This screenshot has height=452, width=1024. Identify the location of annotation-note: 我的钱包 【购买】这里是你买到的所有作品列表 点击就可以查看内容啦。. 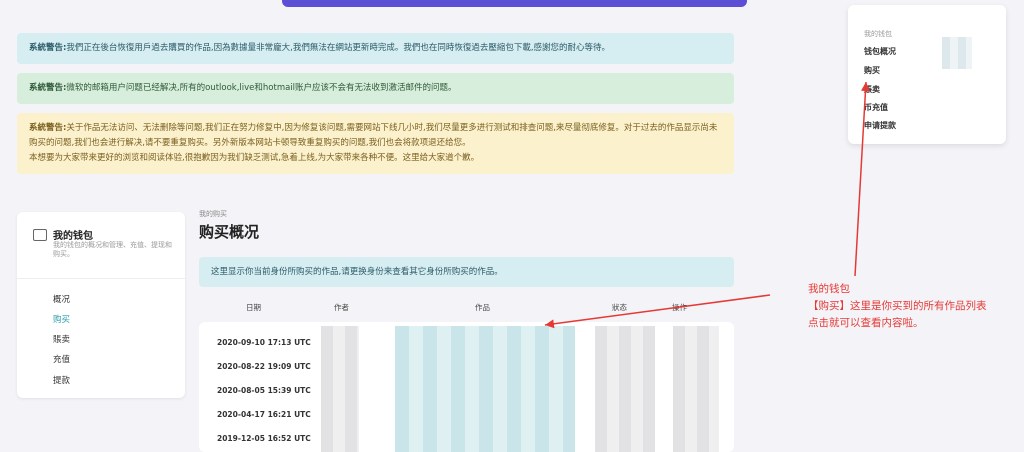
(897, 306).